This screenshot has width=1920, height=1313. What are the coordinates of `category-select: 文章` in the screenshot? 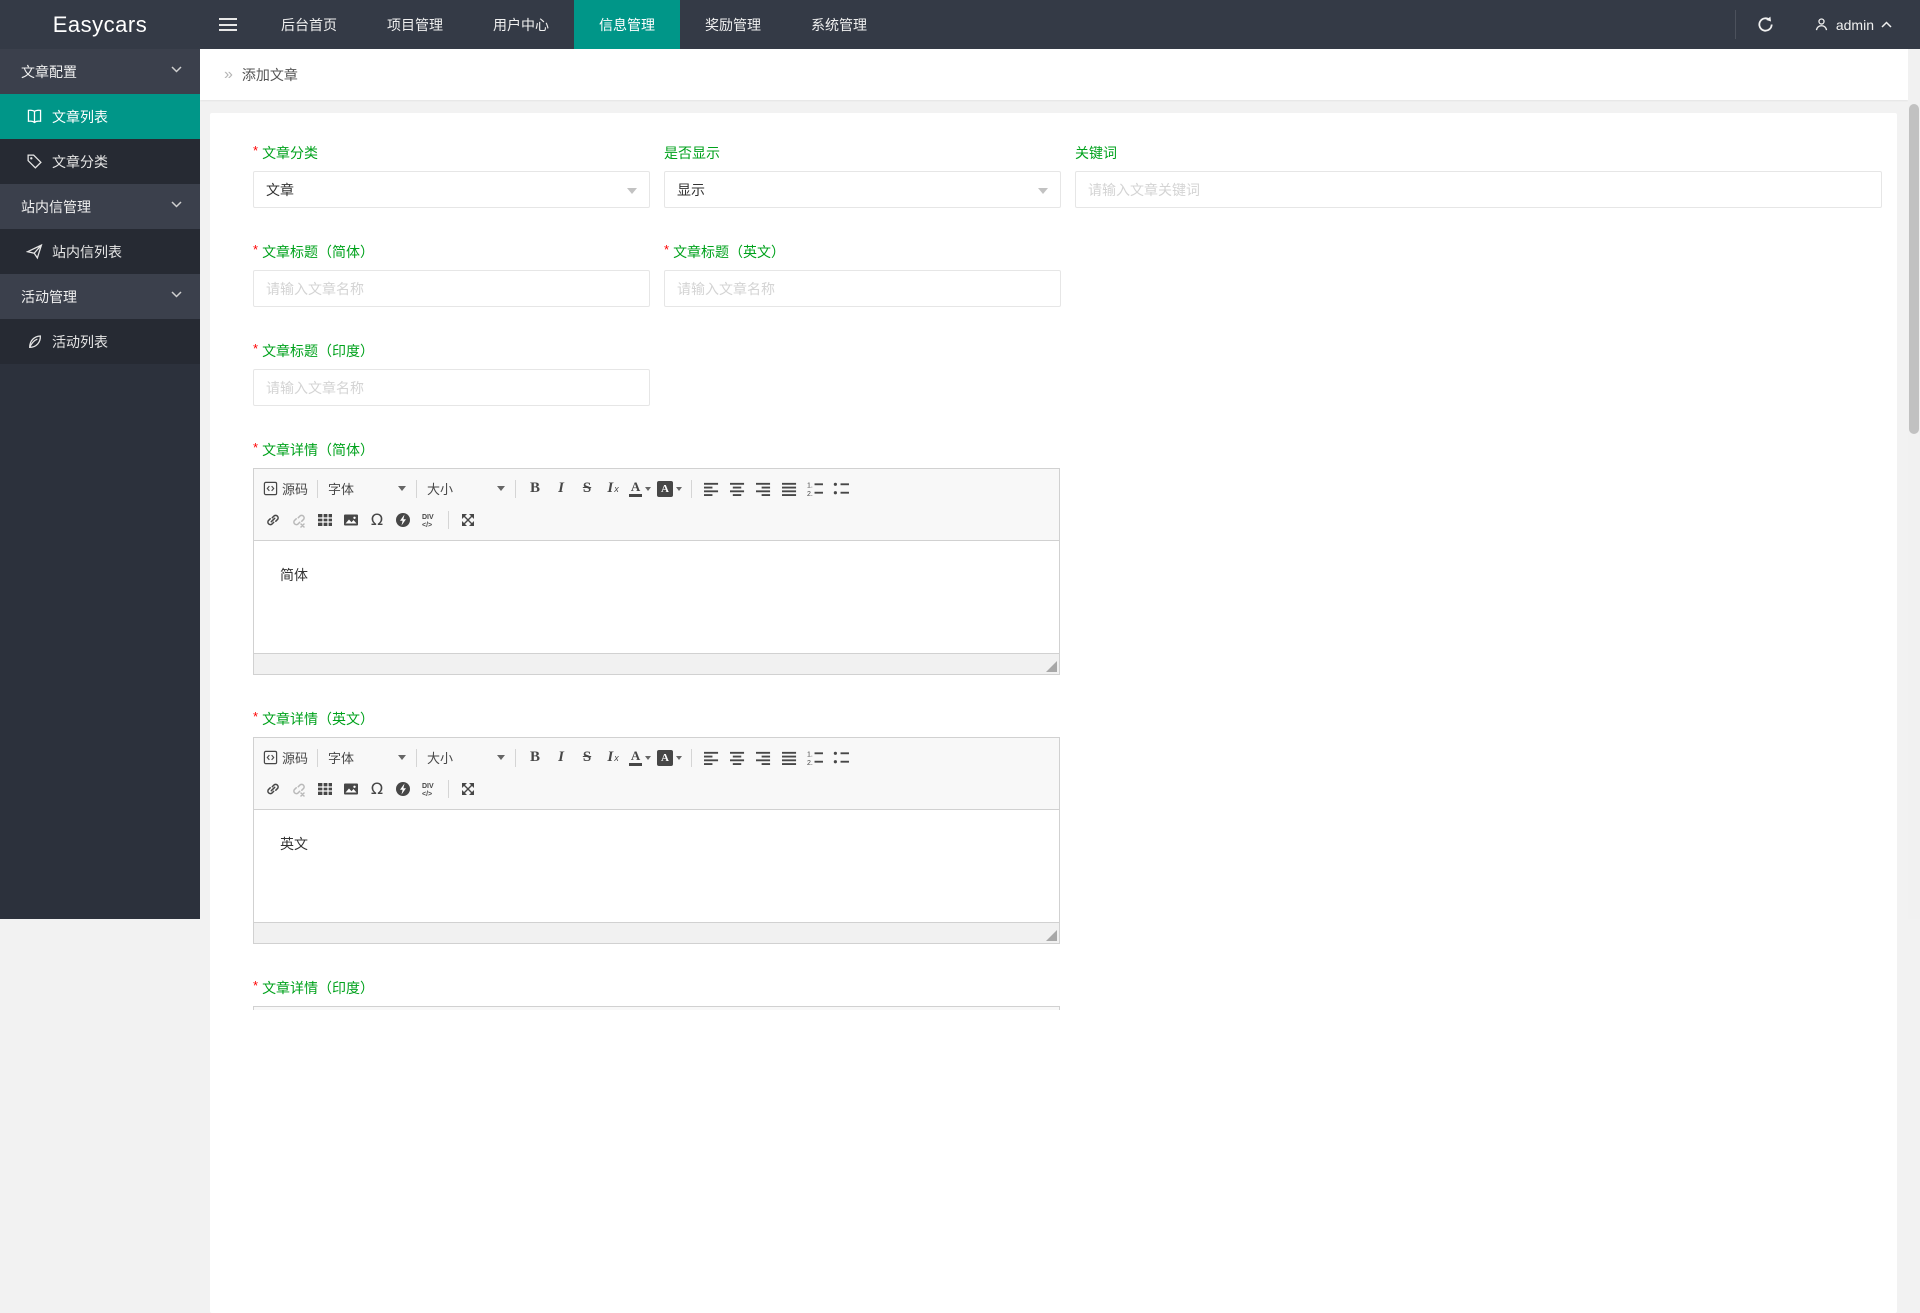 It's located at (451, 189).